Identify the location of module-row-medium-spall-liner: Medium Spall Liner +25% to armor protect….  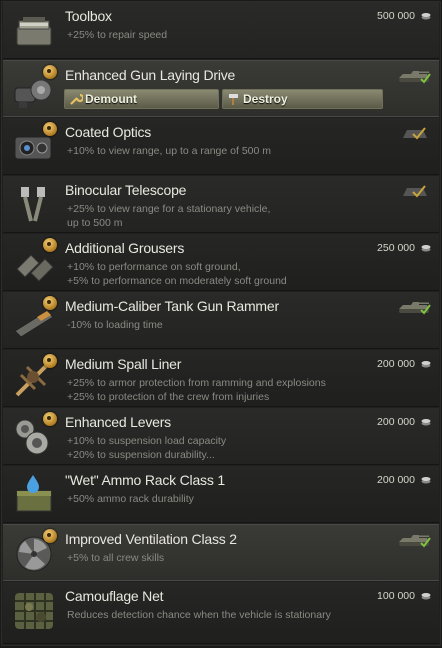
(221, 378).